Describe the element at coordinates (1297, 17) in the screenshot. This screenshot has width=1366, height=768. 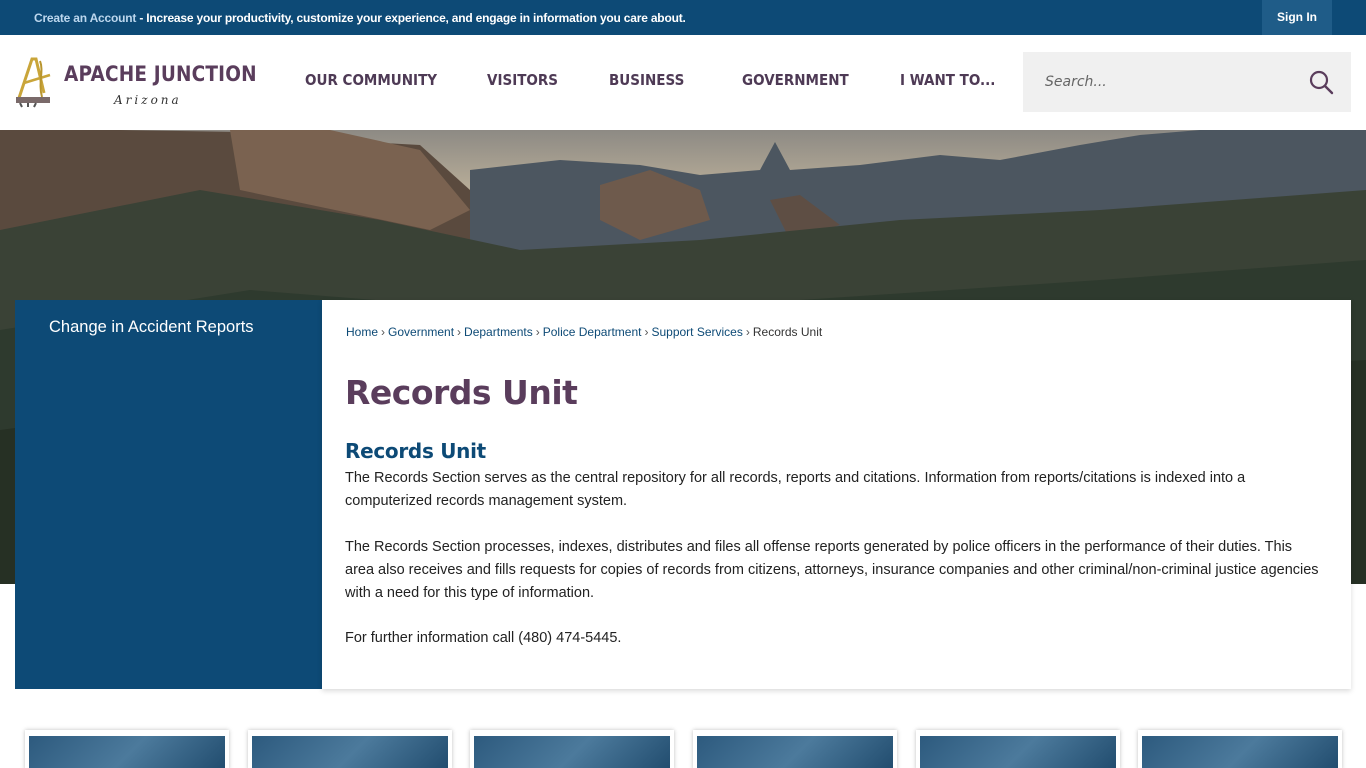
I see `sign-in-button: Sign In` at that location.